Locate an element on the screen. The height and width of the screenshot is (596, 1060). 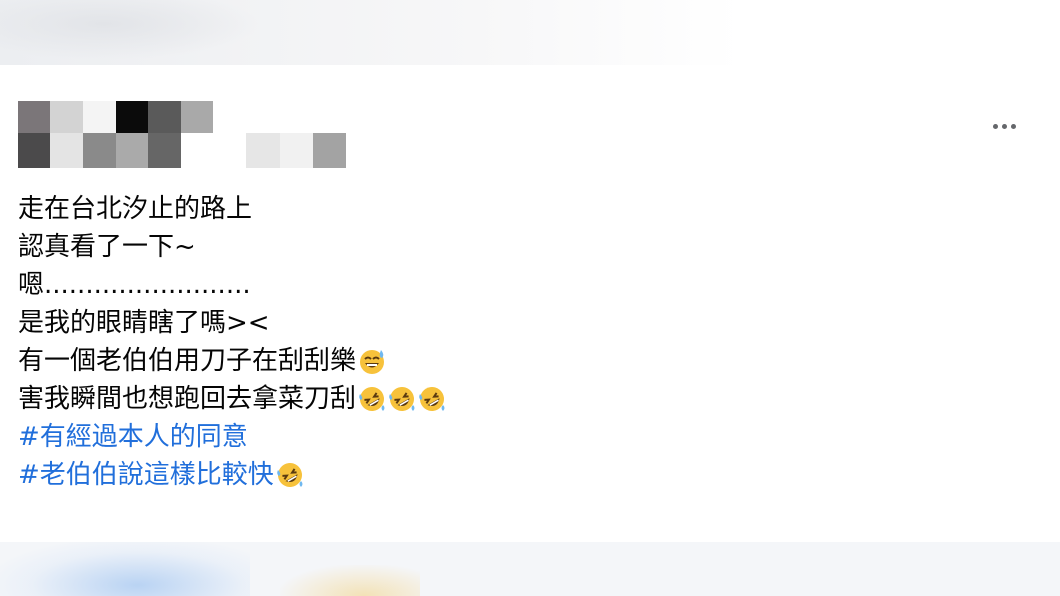
post-line-text: 是我的眼睛瞎了嗎>< is located at coordinates (144, 323).